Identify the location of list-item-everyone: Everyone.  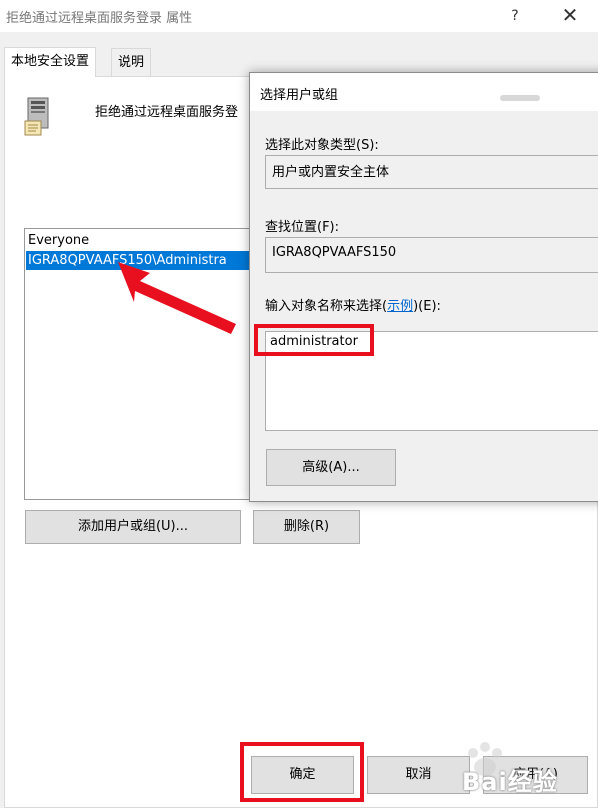
(58, 240).